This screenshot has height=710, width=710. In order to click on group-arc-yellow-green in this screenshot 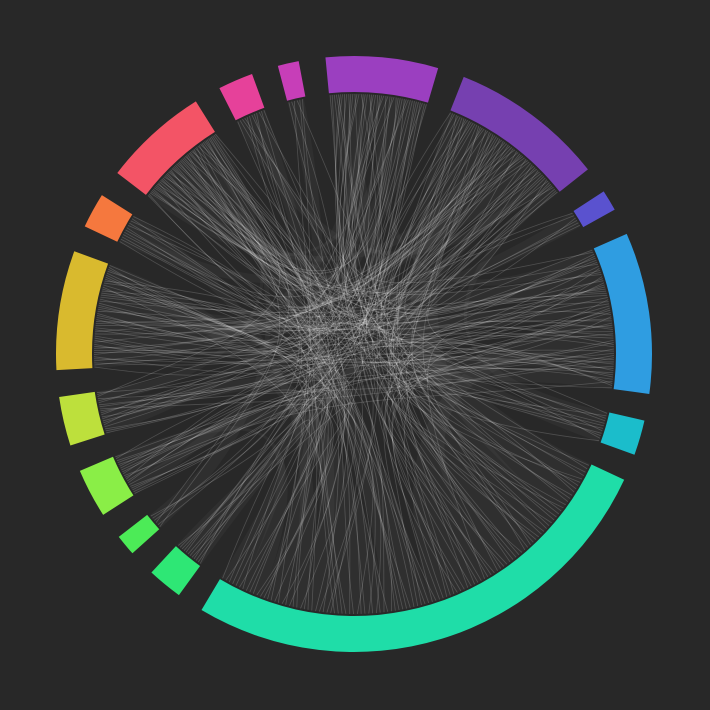, I will do `click(82, 418)`.